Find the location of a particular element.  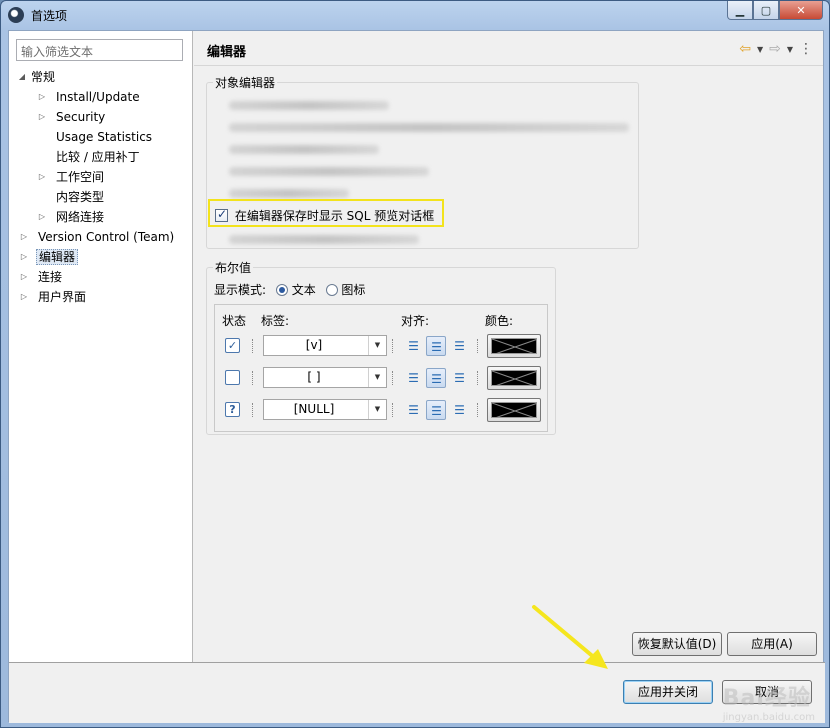

tree-item-label: Usage Statistics is located at coordinates (104, 137).